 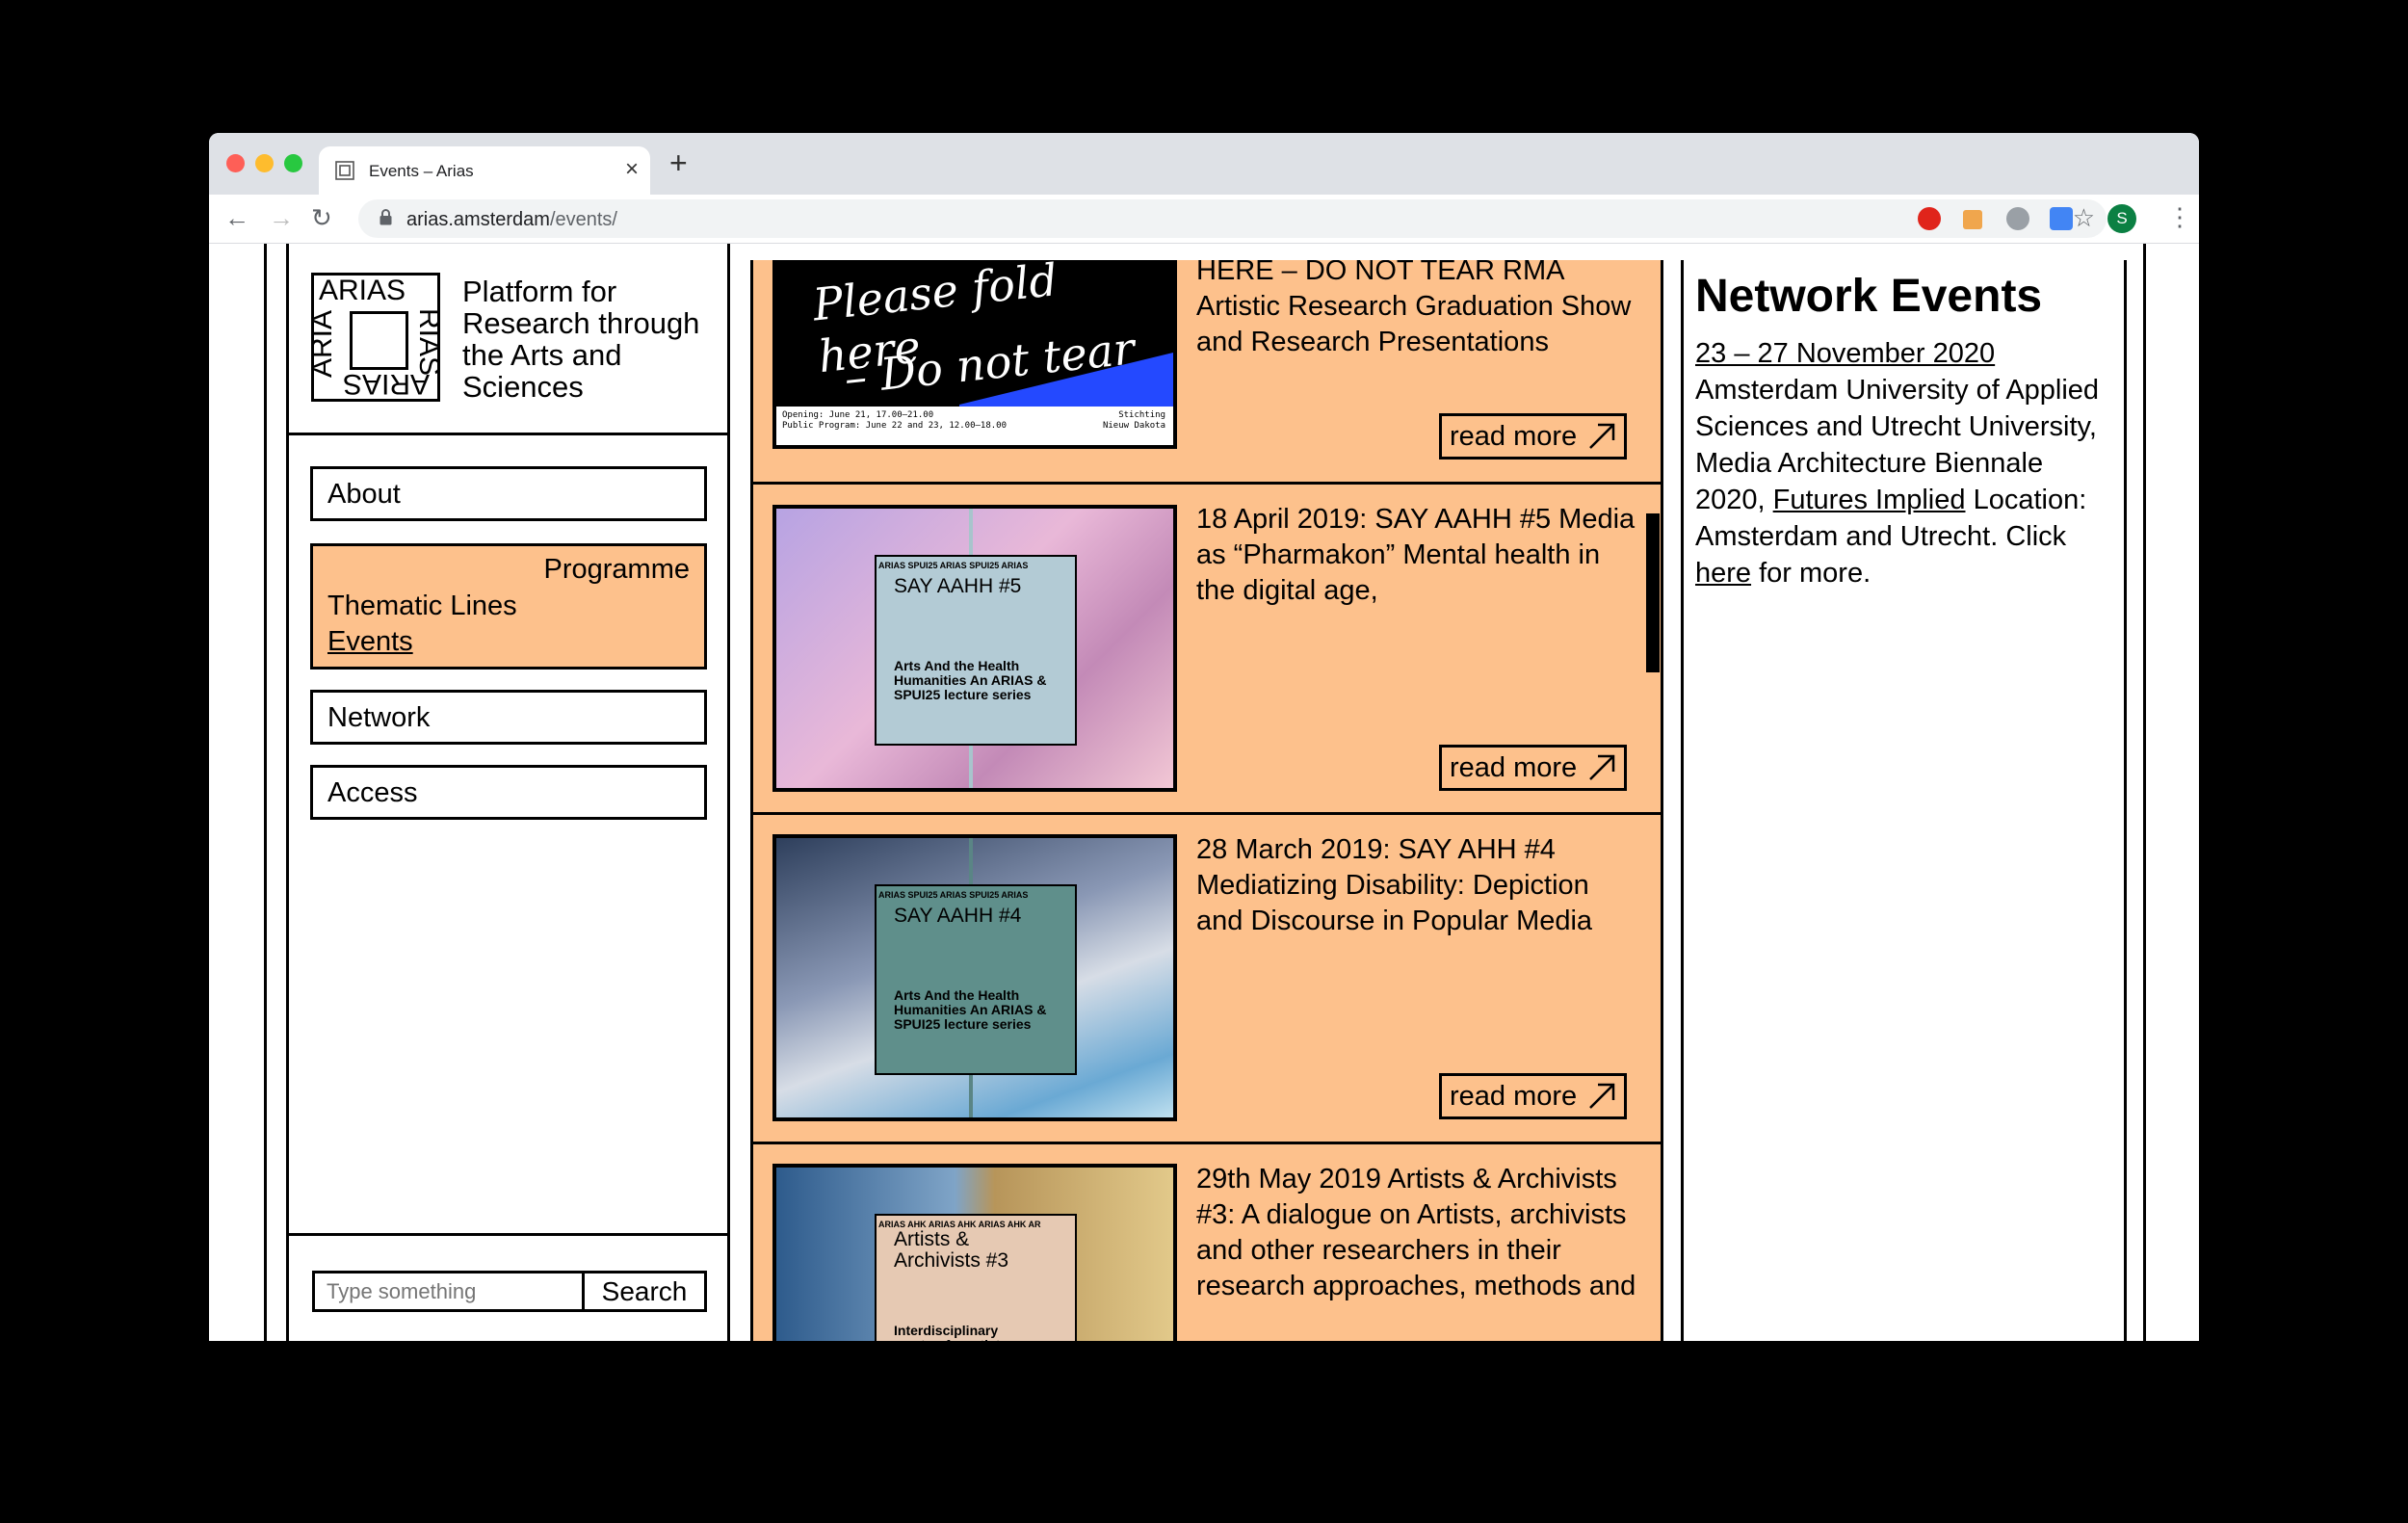 What do you see at coordinates (281, 217) in the screenshot?
I see `forward-icon: →` at bounding box center [281, 217].